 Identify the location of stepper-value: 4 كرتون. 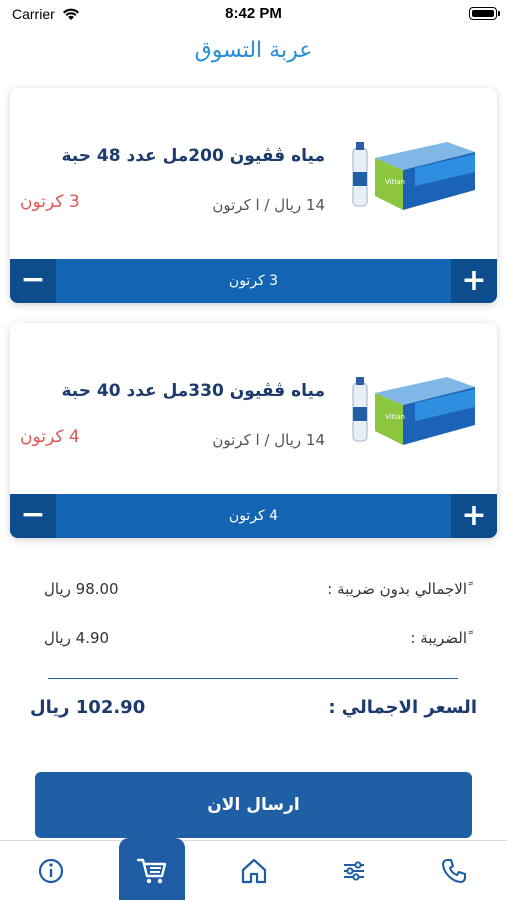
(253, 516).